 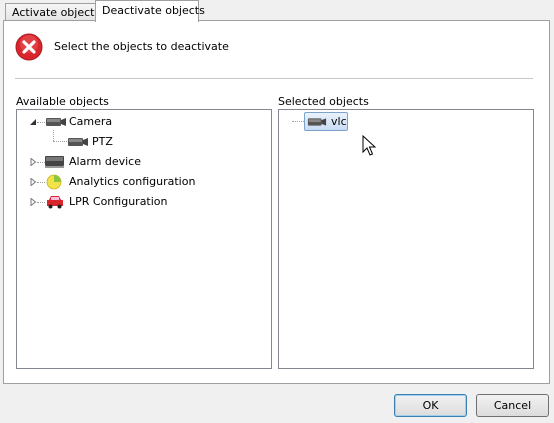 I want to click on tree-item-label: Analytics configuration, so click(x=132, y=181).